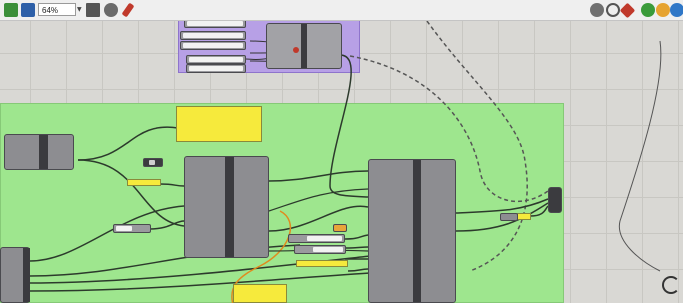 The height and width of the screenshot is (303, 683). I want to click on colored-ball-icon, so click(663, 10).